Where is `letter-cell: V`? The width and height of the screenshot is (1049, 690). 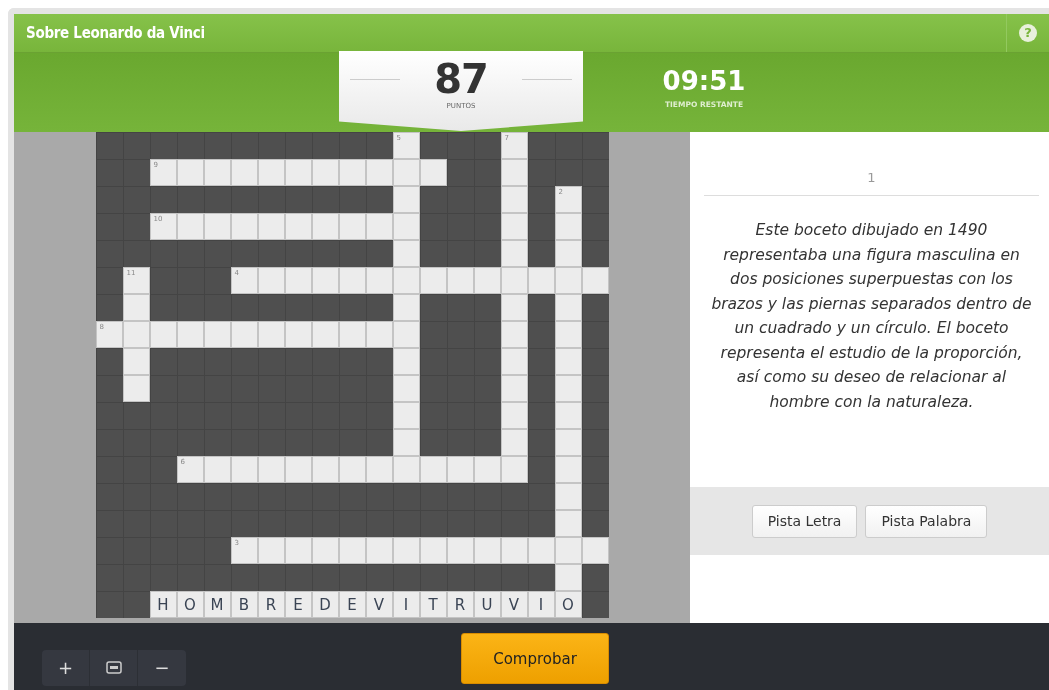 letter-cell: V is located at coordinates (514, 604).